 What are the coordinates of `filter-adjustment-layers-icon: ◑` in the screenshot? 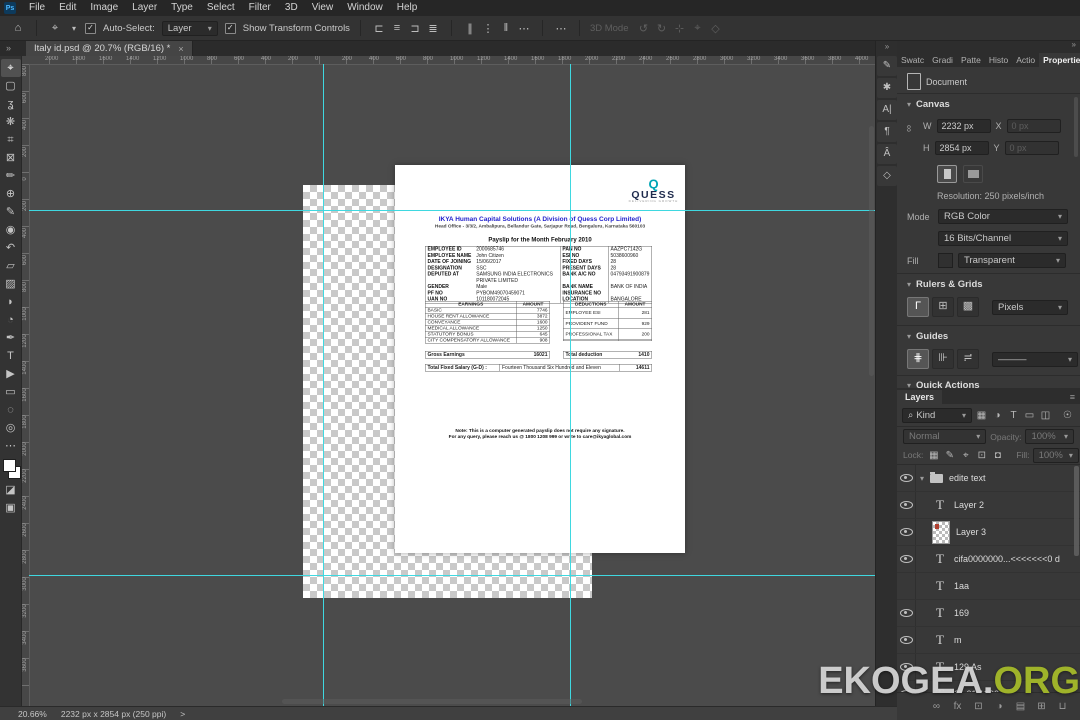 It's located at (997, 415).